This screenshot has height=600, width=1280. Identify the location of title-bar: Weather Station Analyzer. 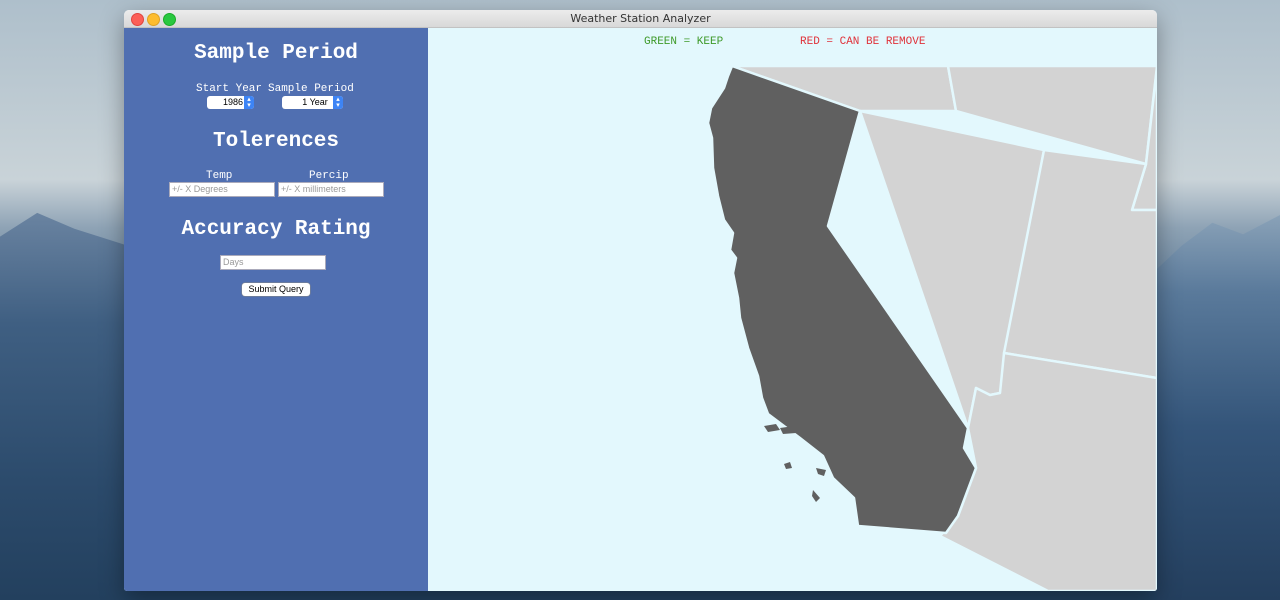
(640, 19).